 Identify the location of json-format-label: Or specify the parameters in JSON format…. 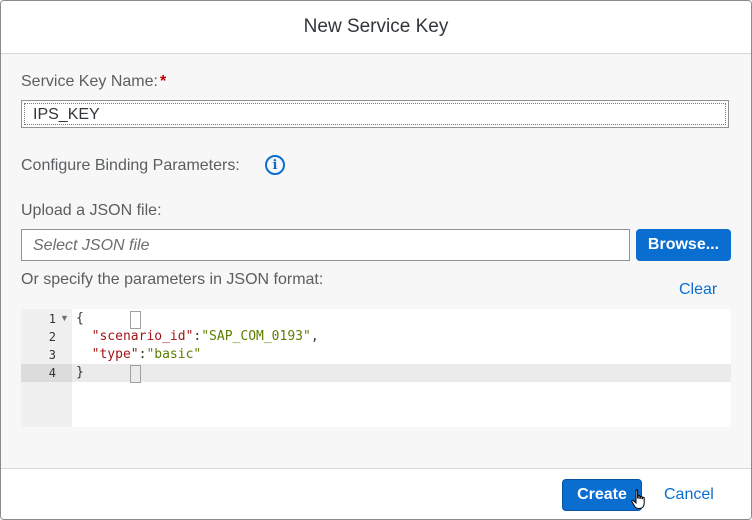
(172, 279).